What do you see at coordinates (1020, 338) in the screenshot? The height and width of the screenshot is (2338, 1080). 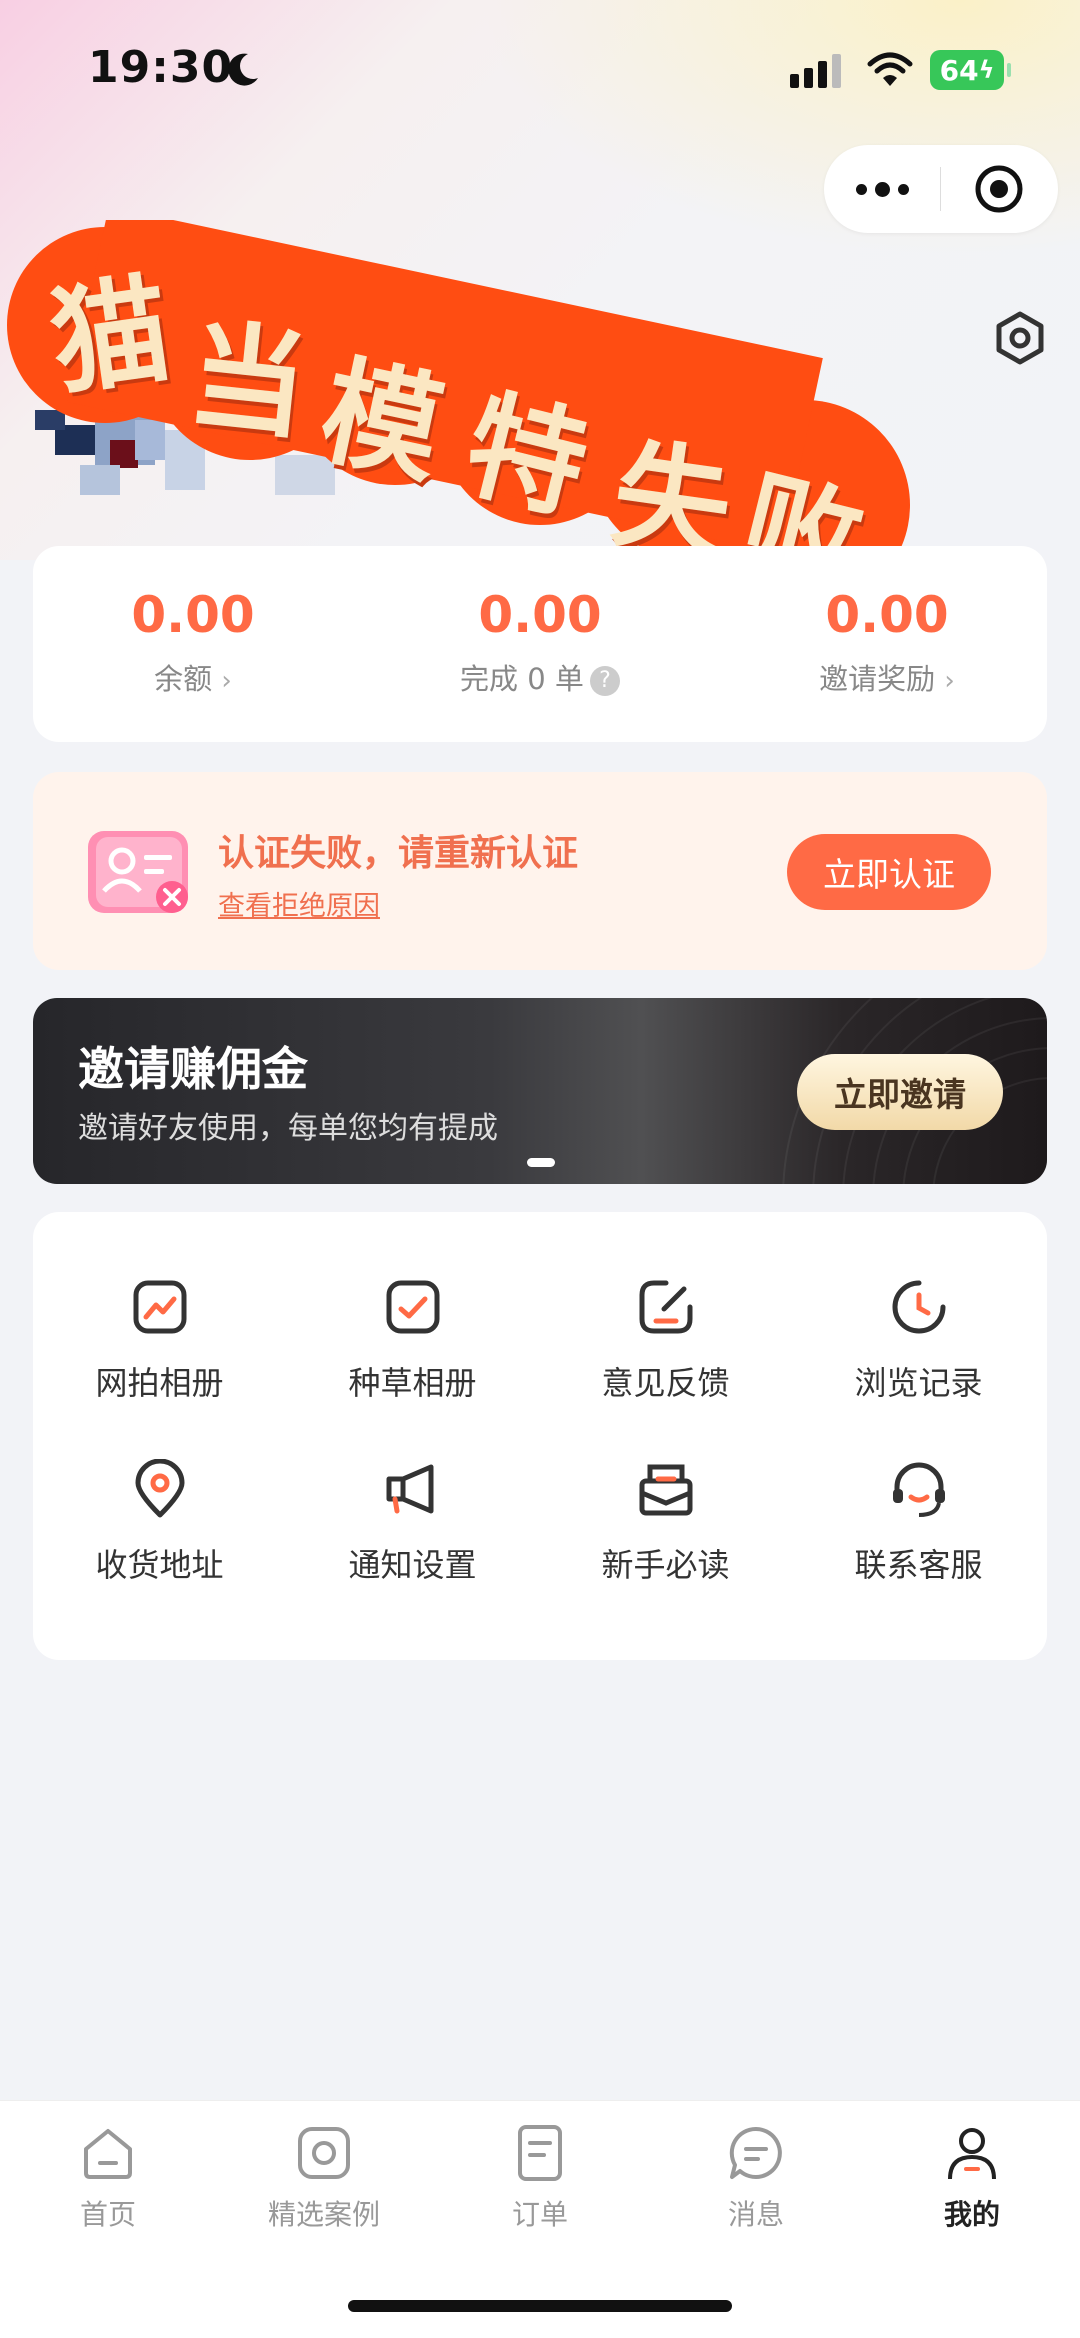 I see `settings-gear-icon` at bounding box center [1020, 338].